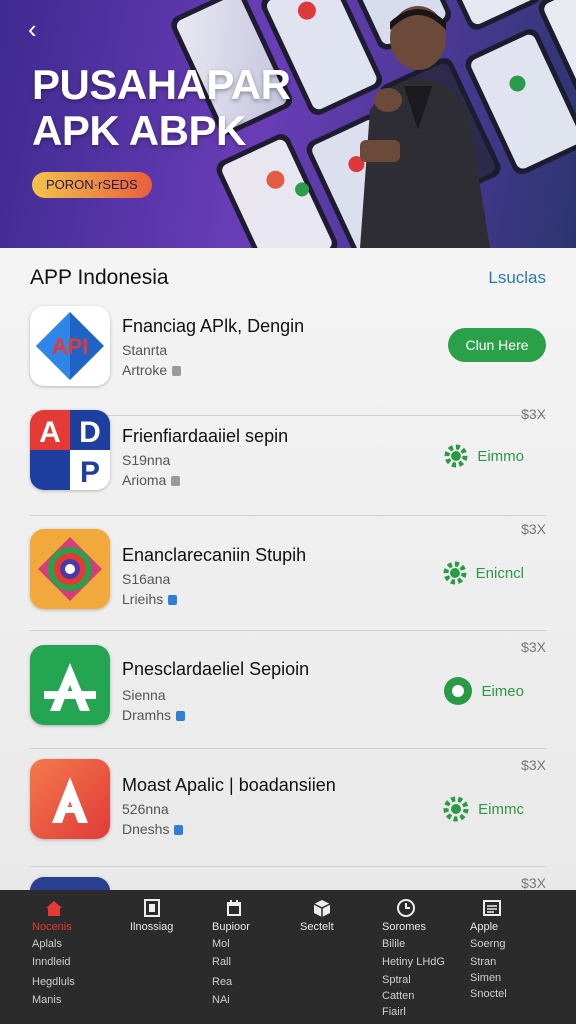  What do you see at coordinates (216, 669) in the screenshot?
I see `app-name: Pnesclardaeliel Sepioin` at bounding box center [216, 669].